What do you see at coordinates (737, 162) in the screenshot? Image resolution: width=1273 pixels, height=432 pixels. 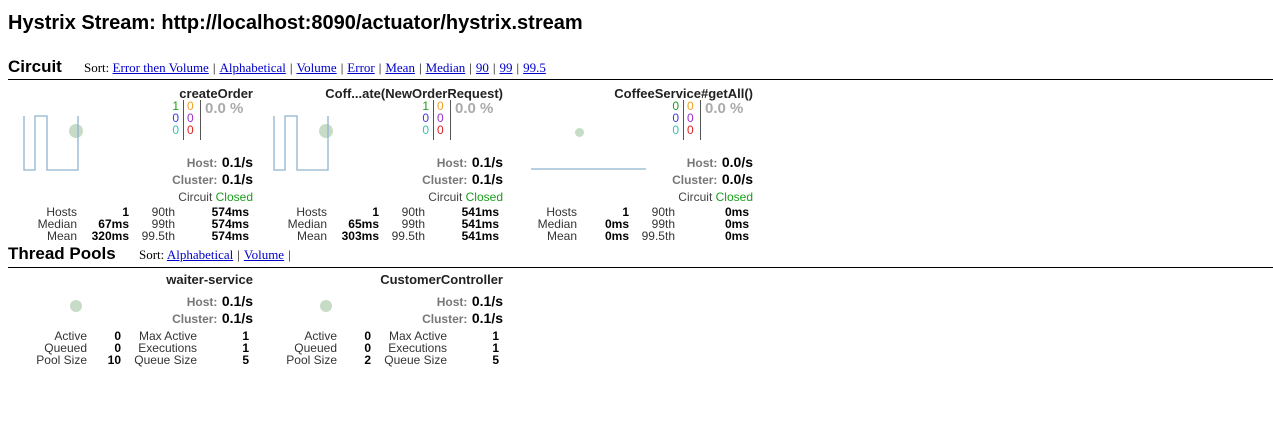 I see `host-rate: 0.0/s` at bounding box center [737, 162].